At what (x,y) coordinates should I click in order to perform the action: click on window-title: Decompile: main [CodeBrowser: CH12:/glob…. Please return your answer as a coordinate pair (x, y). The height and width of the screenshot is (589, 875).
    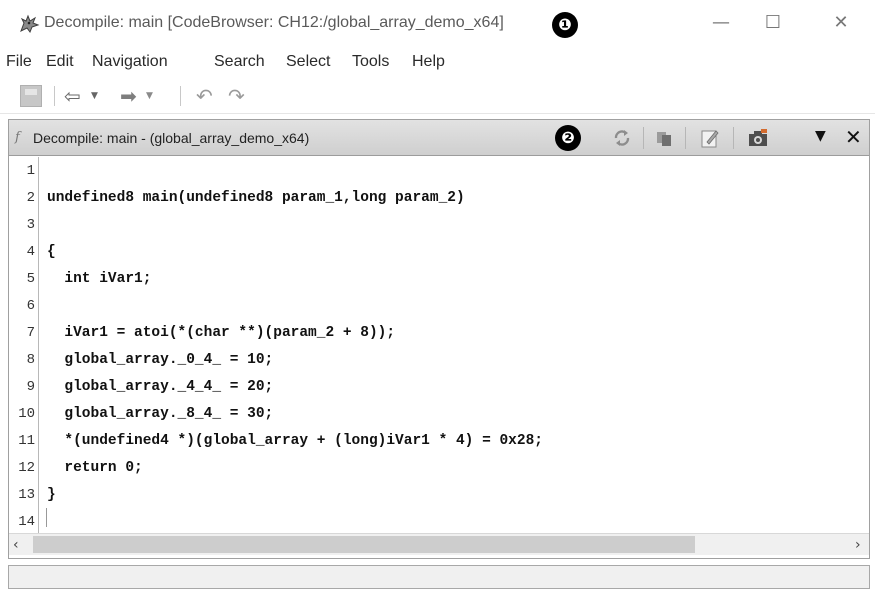
    Looking at the image, I should click on (274, 22).